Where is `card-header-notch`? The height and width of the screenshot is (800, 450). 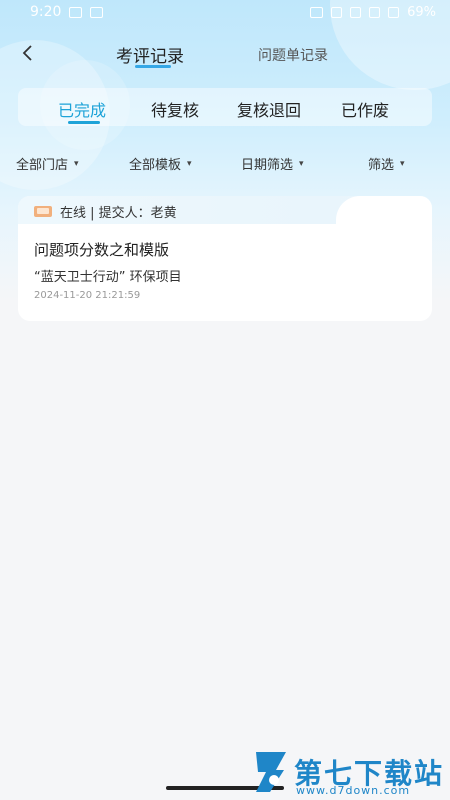 card-header-notch is located at coordinates (384, 210).